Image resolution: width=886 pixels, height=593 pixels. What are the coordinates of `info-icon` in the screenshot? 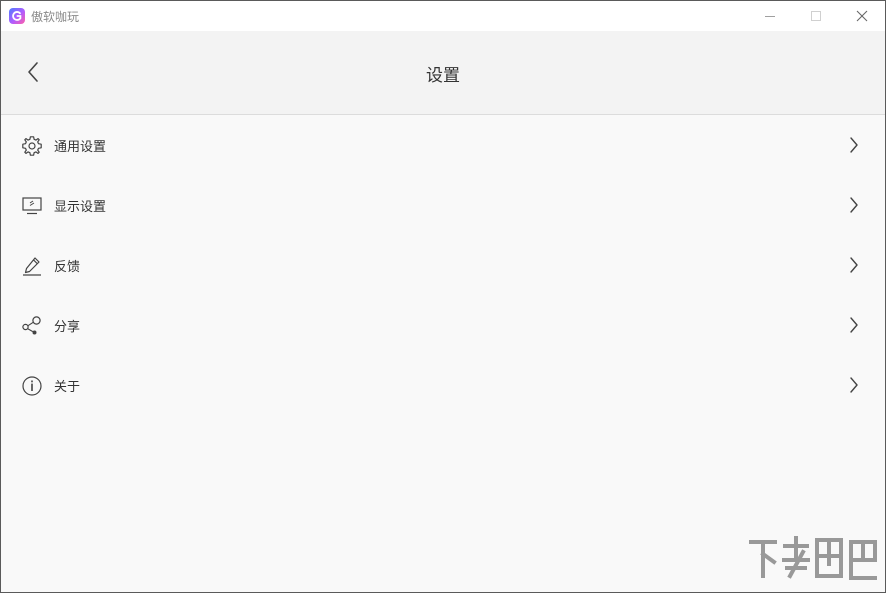 It's located at (32, 386).